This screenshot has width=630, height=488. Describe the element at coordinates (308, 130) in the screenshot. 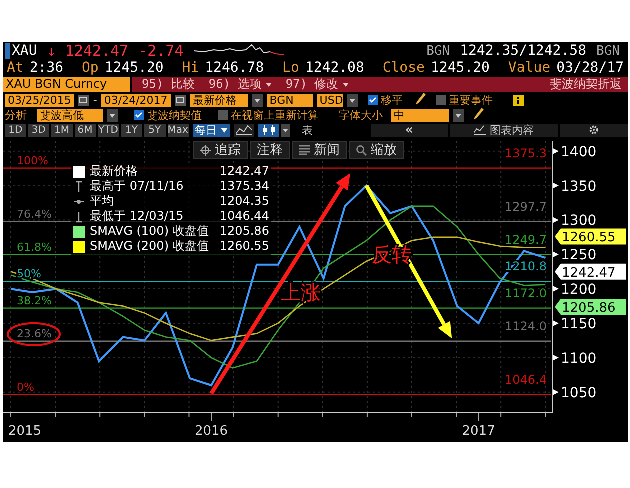

I see `menu-label: 表` at that location.